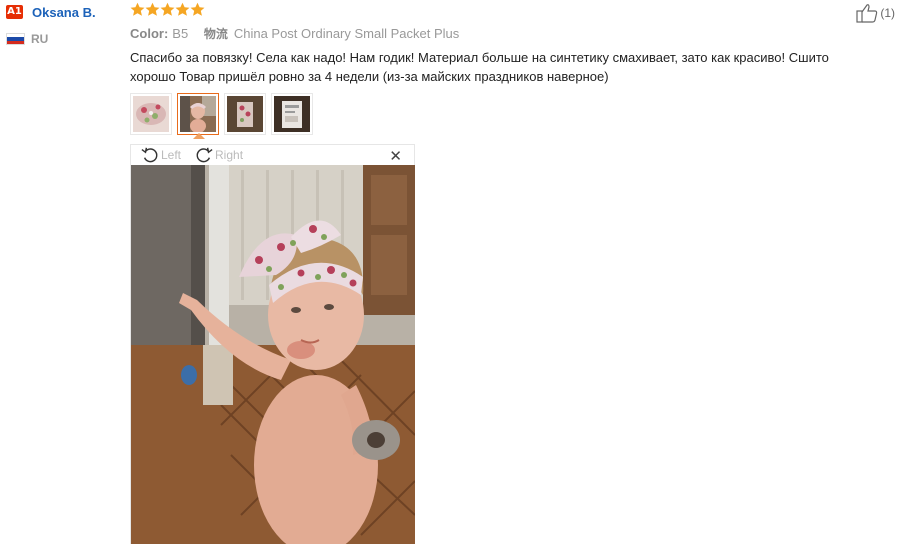 The image size is (907, 546). Describe the element at coordinates (215, 34) in the screenshot. I see `shipping-label: 物流` at that location.